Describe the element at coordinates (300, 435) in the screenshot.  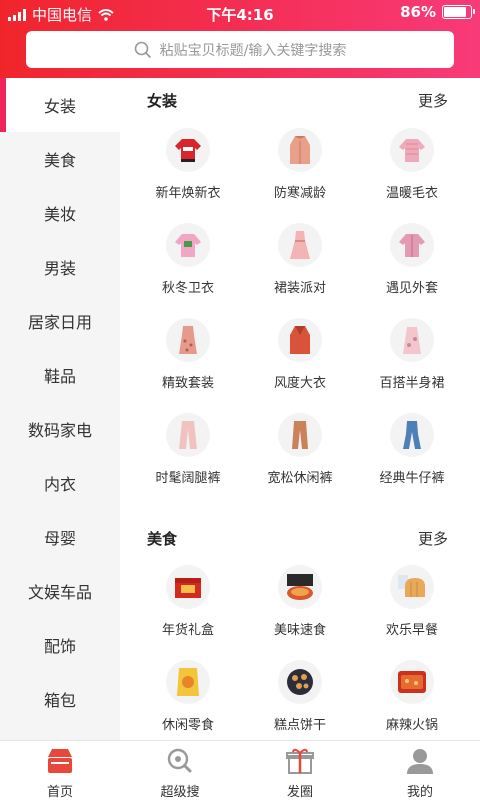
I see `brown-pants-icon` at that location.